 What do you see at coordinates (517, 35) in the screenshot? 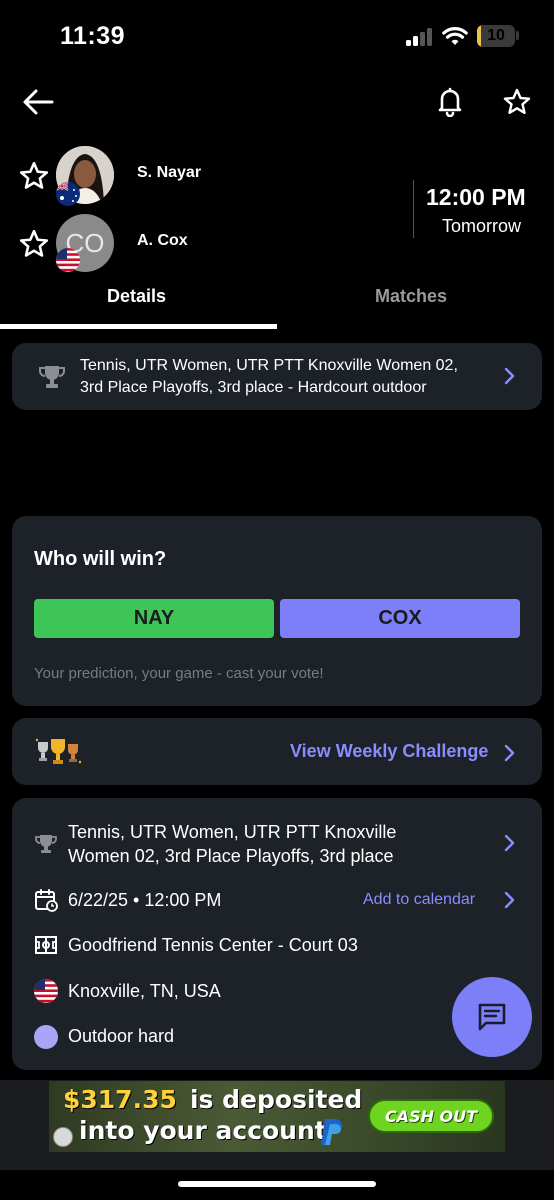
I see `battery-tip` at bounding box center [517, 35].